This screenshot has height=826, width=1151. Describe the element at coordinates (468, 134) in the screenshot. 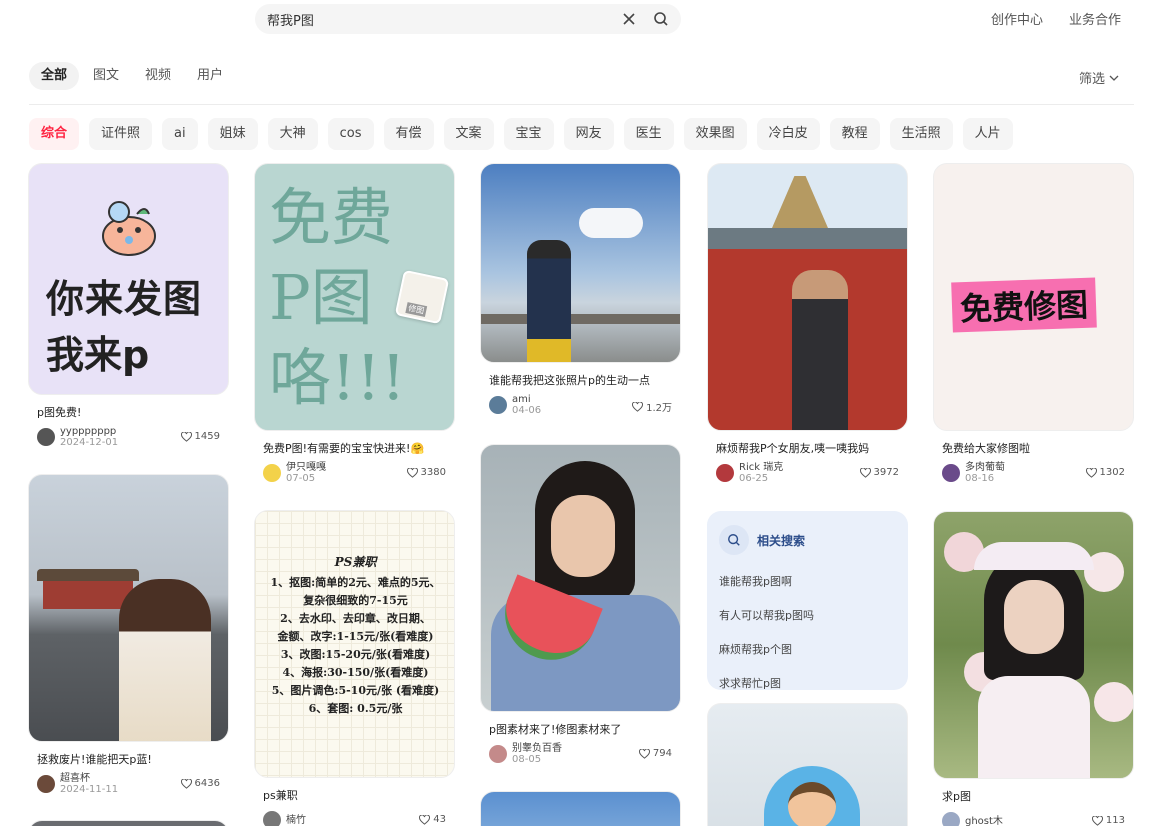

I see `chip: 文案` at that location.